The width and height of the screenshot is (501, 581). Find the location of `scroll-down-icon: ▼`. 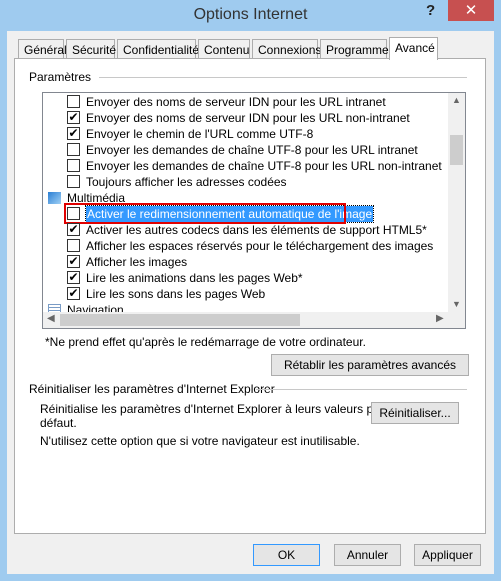

scroll-down-icon: ▼ is located at coordinates (456, 304).